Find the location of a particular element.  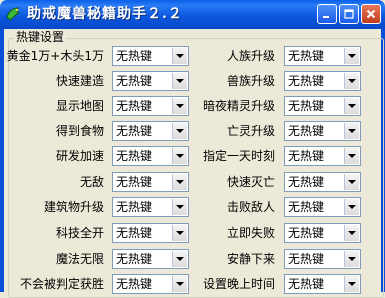

window-title: 助戒魔兽秘籍助手２.２ is located at coordinates (105, 14).